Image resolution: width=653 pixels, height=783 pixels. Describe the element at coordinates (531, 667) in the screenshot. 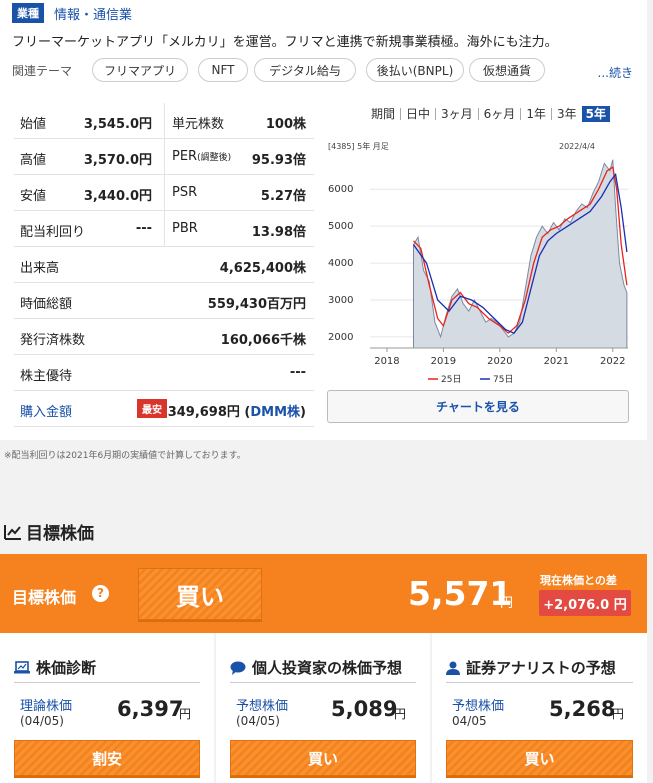

I see `analyst-forecast-title: 証券アナリストの予想` at that location.